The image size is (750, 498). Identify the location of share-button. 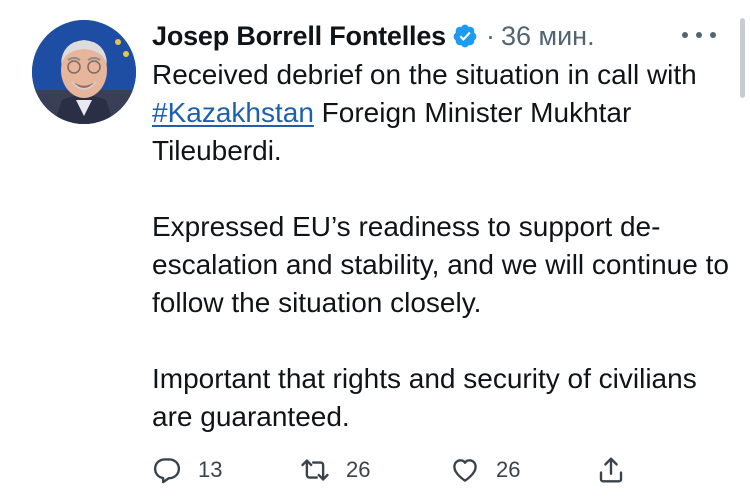
(611, 470).